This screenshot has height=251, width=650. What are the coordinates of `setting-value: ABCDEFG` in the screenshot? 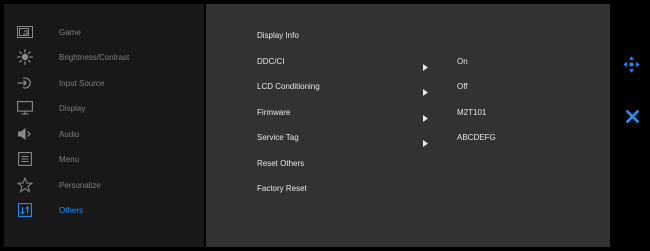 It's located at (476, 137).